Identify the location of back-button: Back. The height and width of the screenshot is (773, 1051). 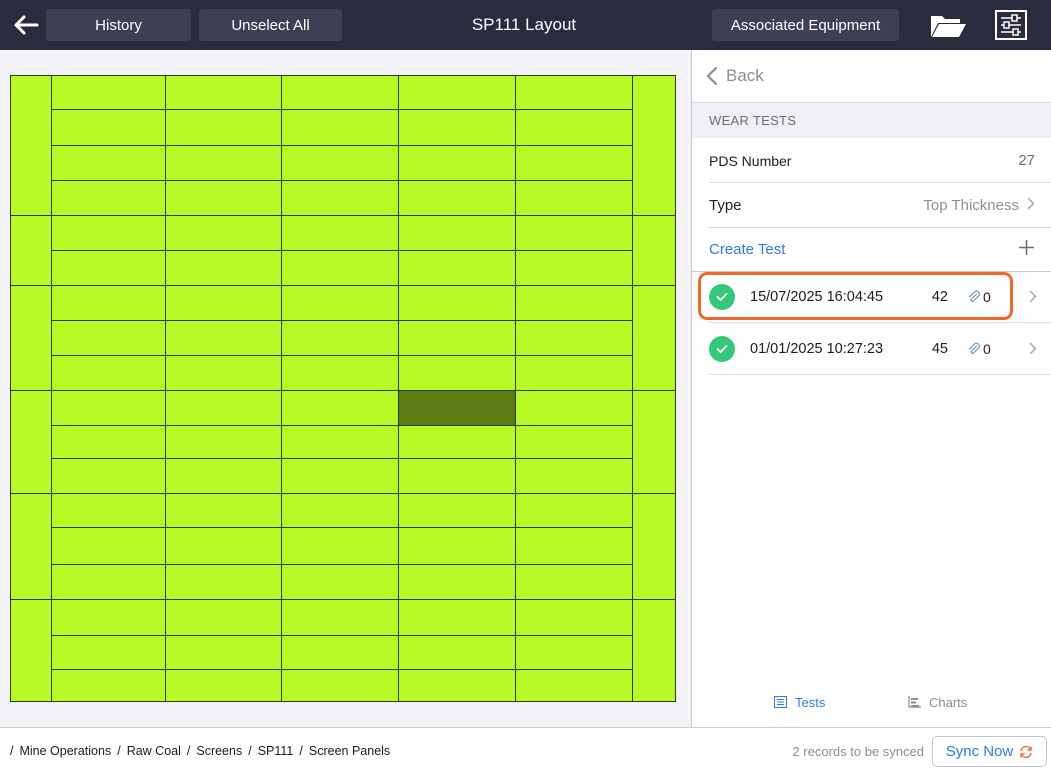
(871, 76).